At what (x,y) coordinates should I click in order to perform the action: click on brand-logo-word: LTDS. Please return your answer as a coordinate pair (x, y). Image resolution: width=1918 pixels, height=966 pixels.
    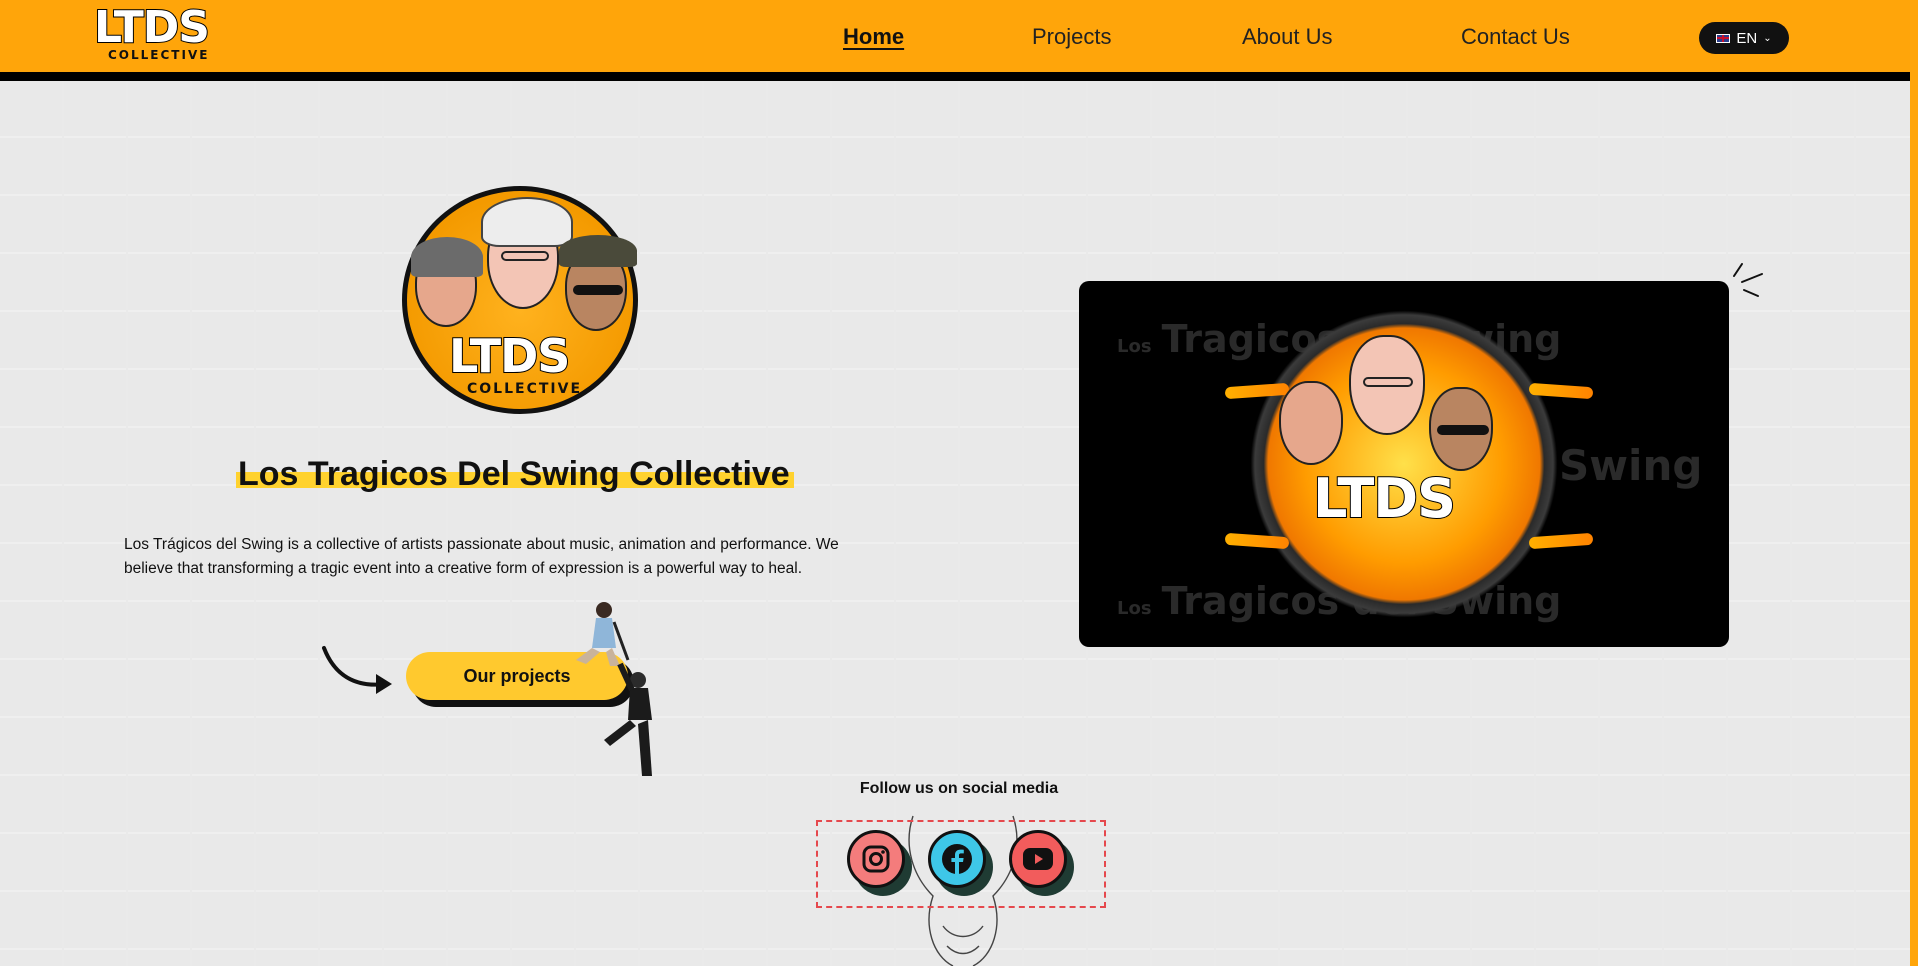
    Looking at the image, I should click on (152, 27).